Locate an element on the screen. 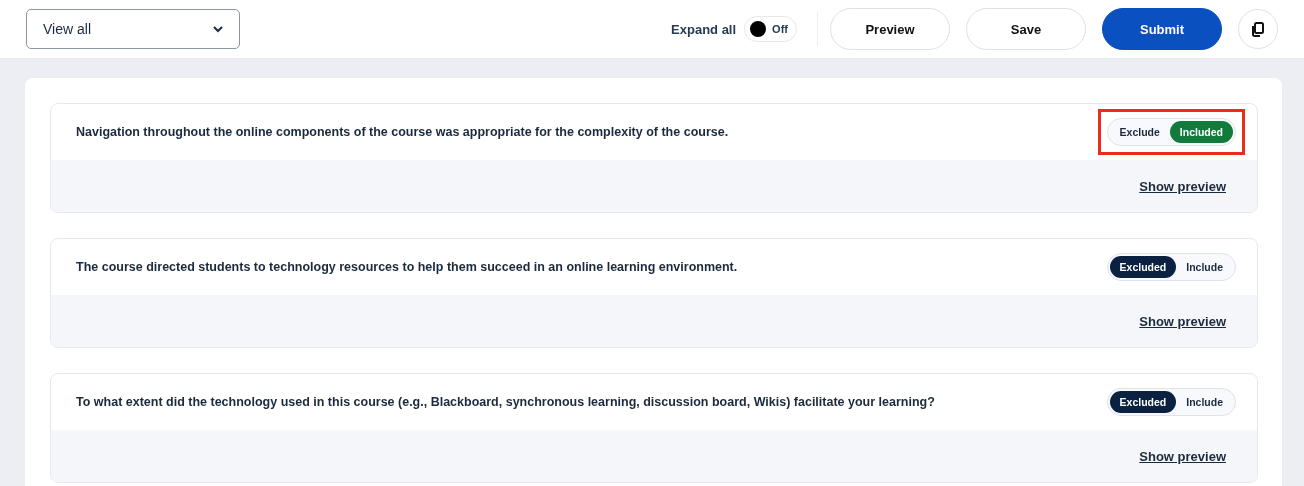 The height and width of the screenshot is (486, 1304). expand-all-label: Expand all is located at coordinates (704, 29).